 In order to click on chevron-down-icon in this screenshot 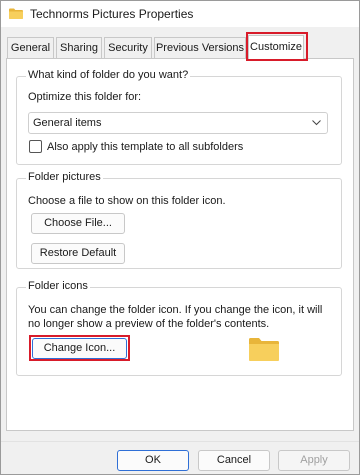, I will do `click(316, 123)`.